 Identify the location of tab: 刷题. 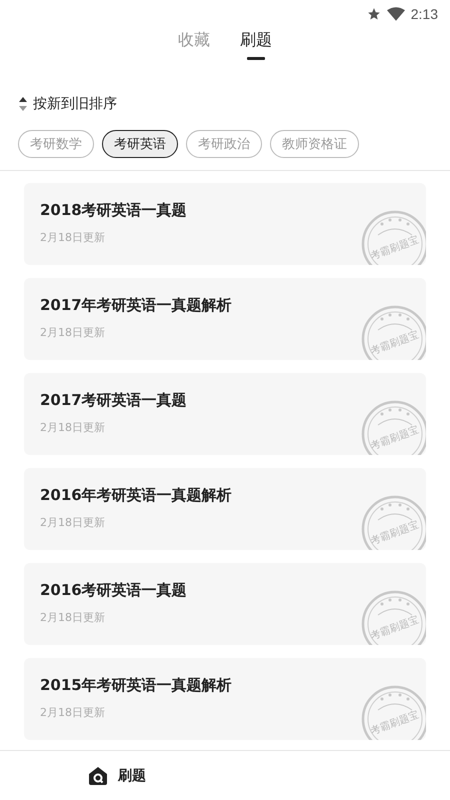
(256, 47).